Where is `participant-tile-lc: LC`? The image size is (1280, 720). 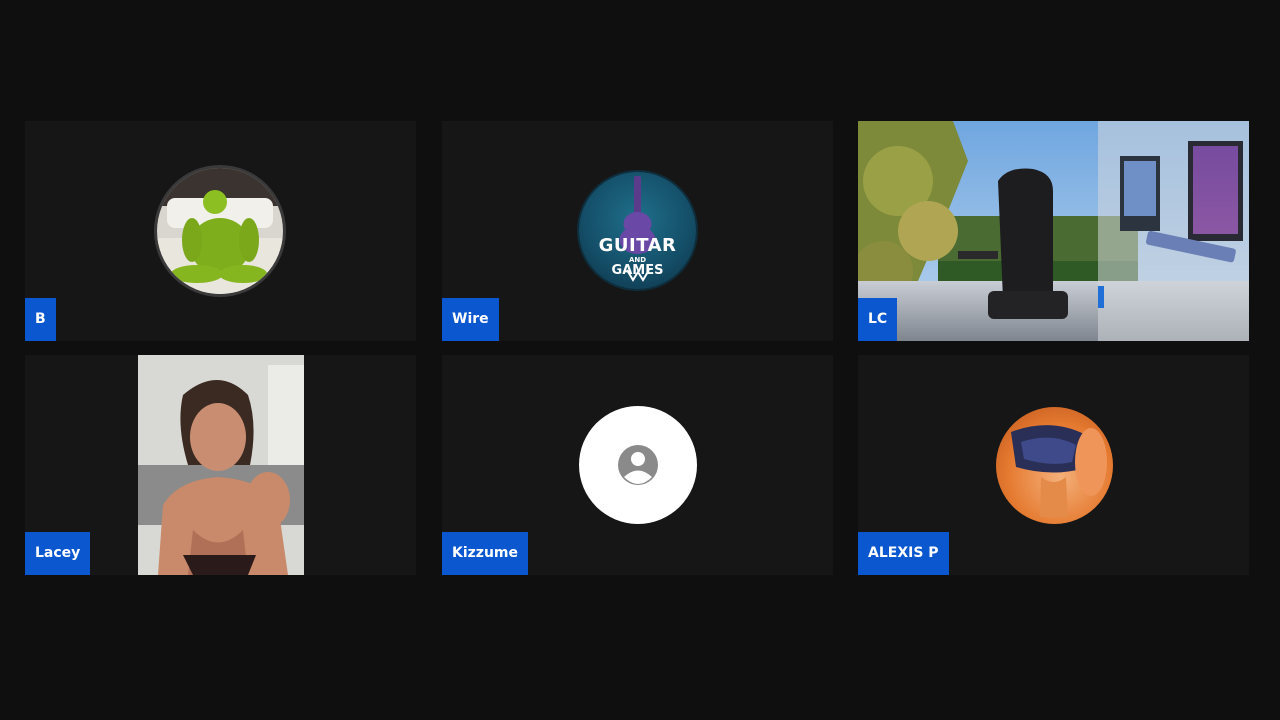
participant-tile-lc: LC is located at coordinates (1053, 231).